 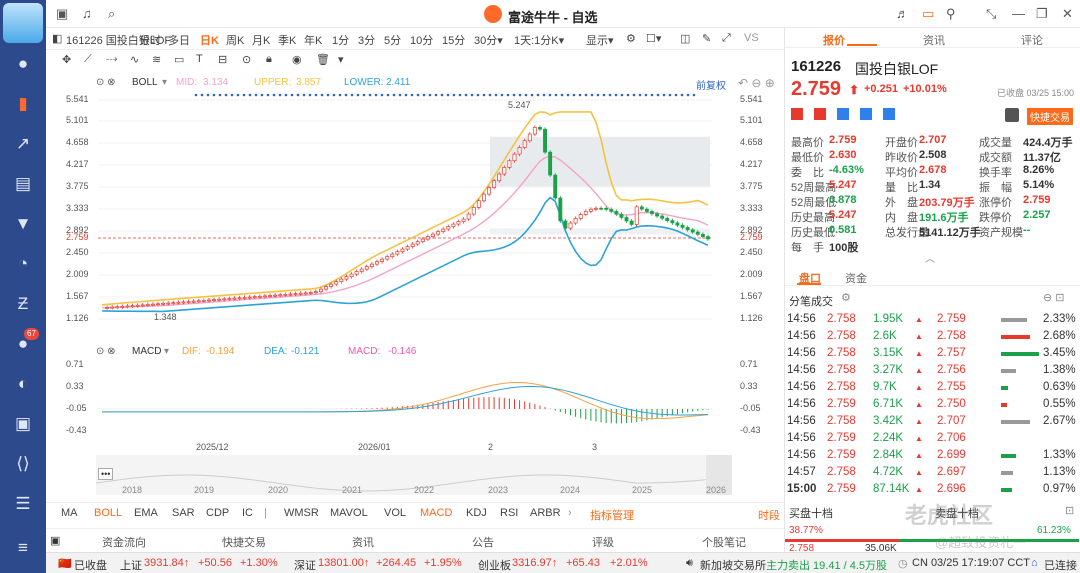 What do you see at coordinates (62, 14) in the screenshot?
I see `layout-icon: ▣` at bounding box center [62, 14].